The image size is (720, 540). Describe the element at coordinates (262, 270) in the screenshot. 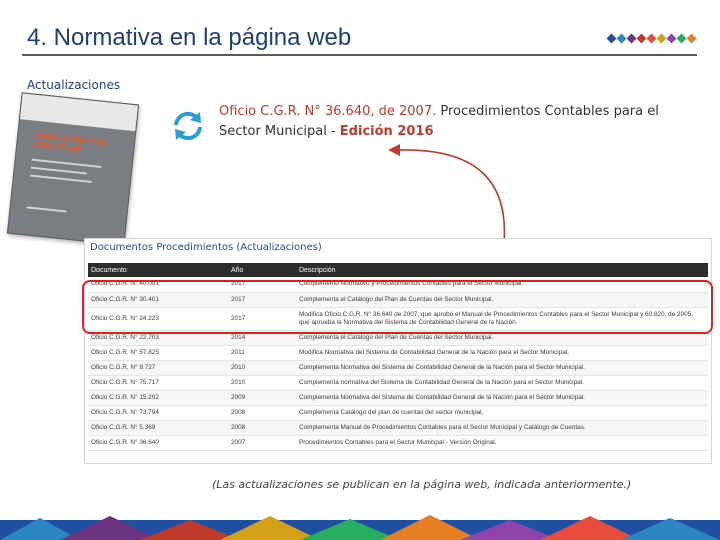

I see `column-header-year: Año` at that location.